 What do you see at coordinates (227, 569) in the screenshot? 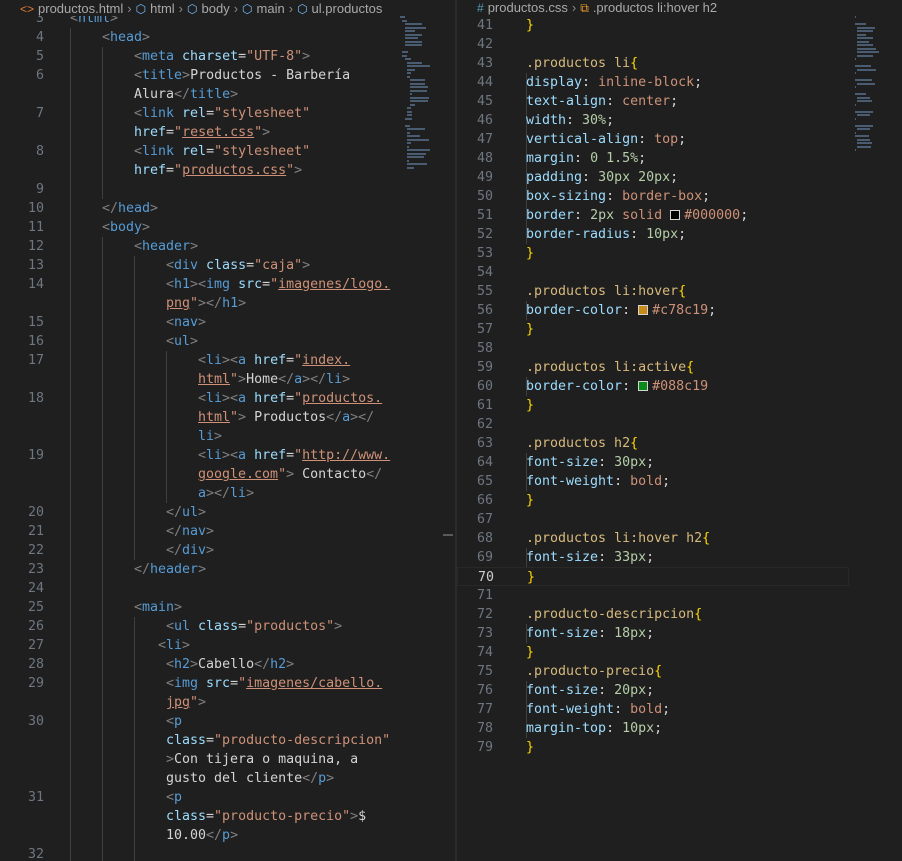
I see `code-line: 23 </header>` at bounding box center [227, 569].